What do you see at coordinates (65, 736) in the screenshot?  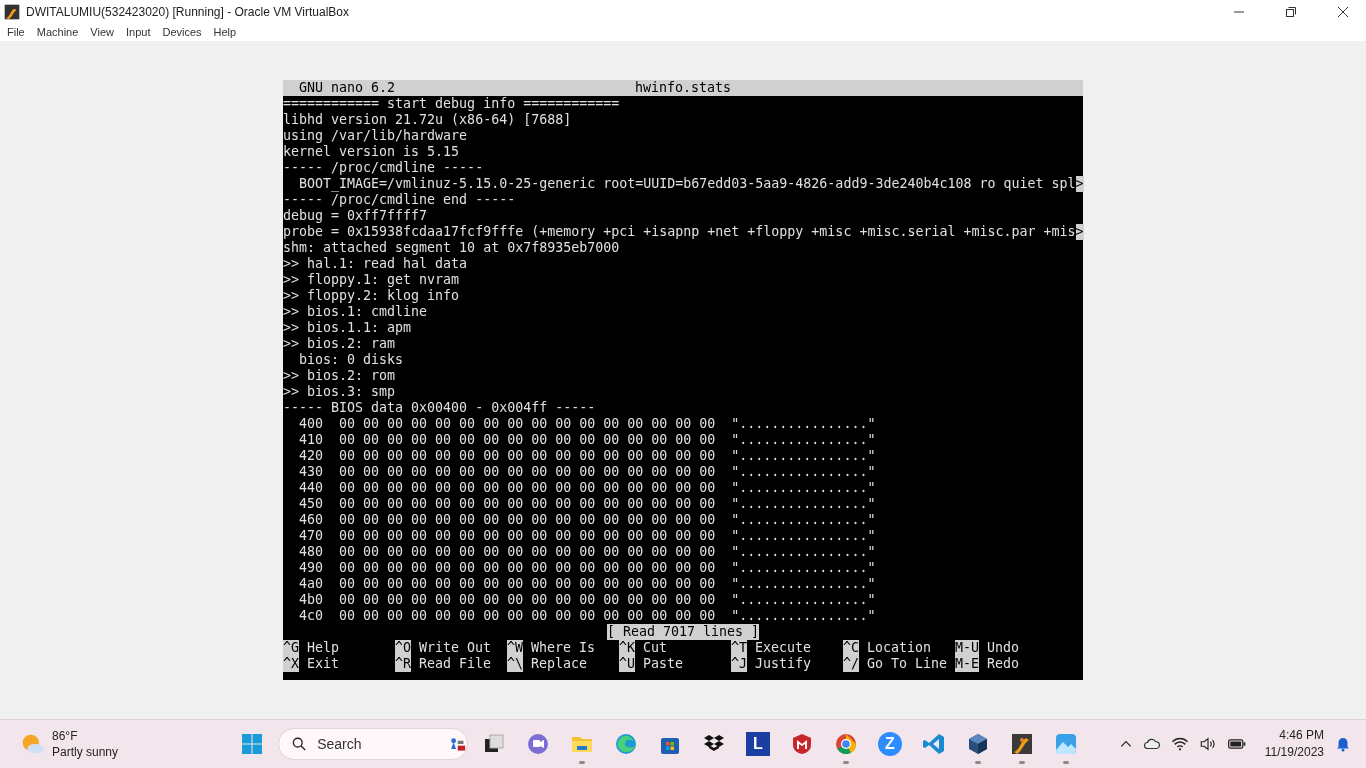 I see `temperature: 86°F` at bounding box center [65, 736].